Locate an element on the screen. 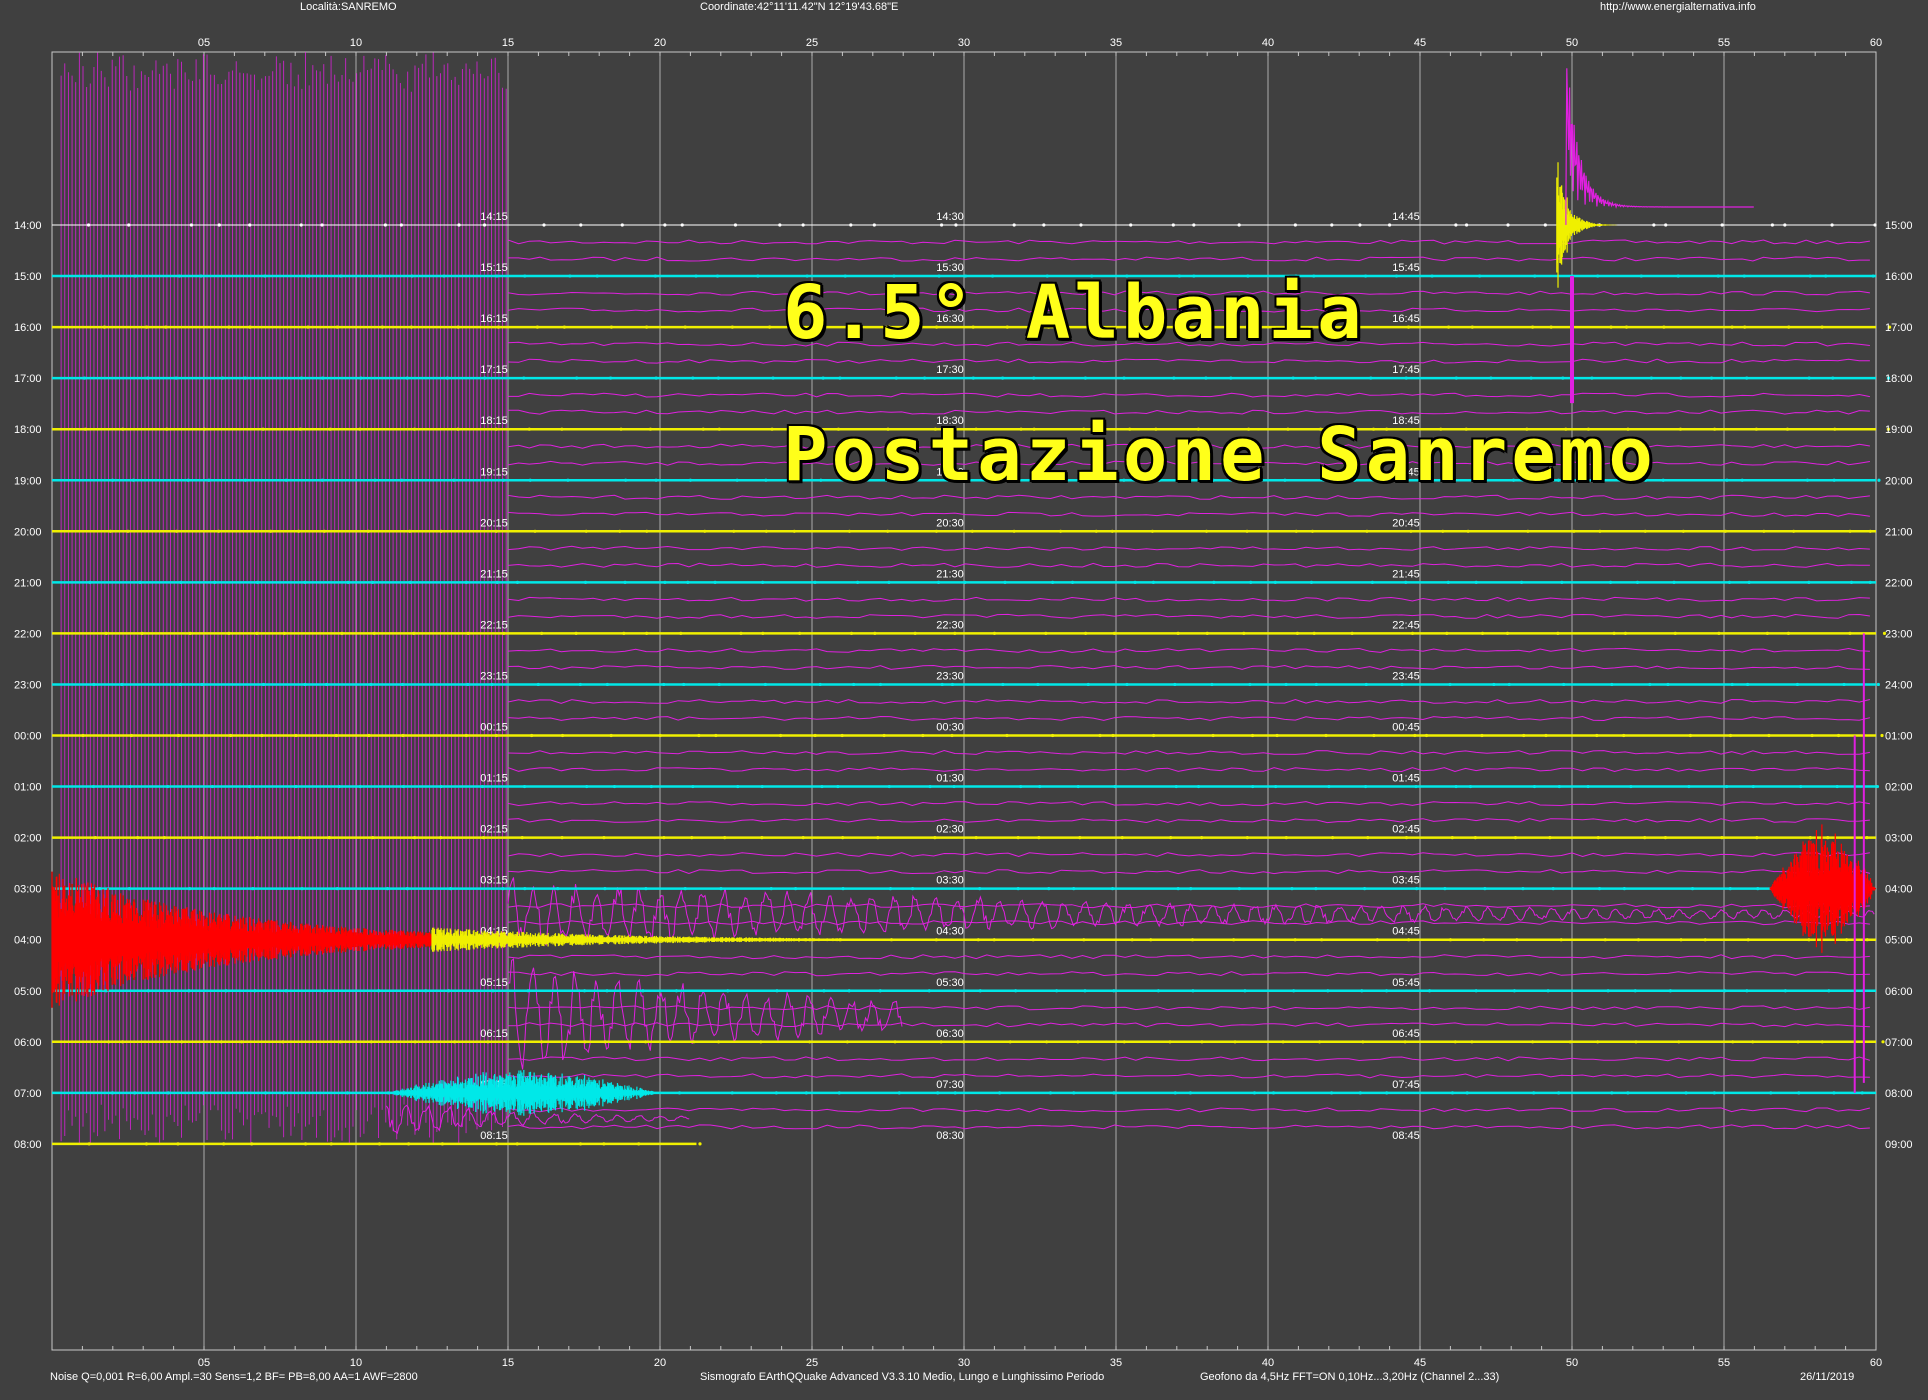 The image size is (1928, 1400). hour-label-left: 01:00 is located at coordinates (28, 788).